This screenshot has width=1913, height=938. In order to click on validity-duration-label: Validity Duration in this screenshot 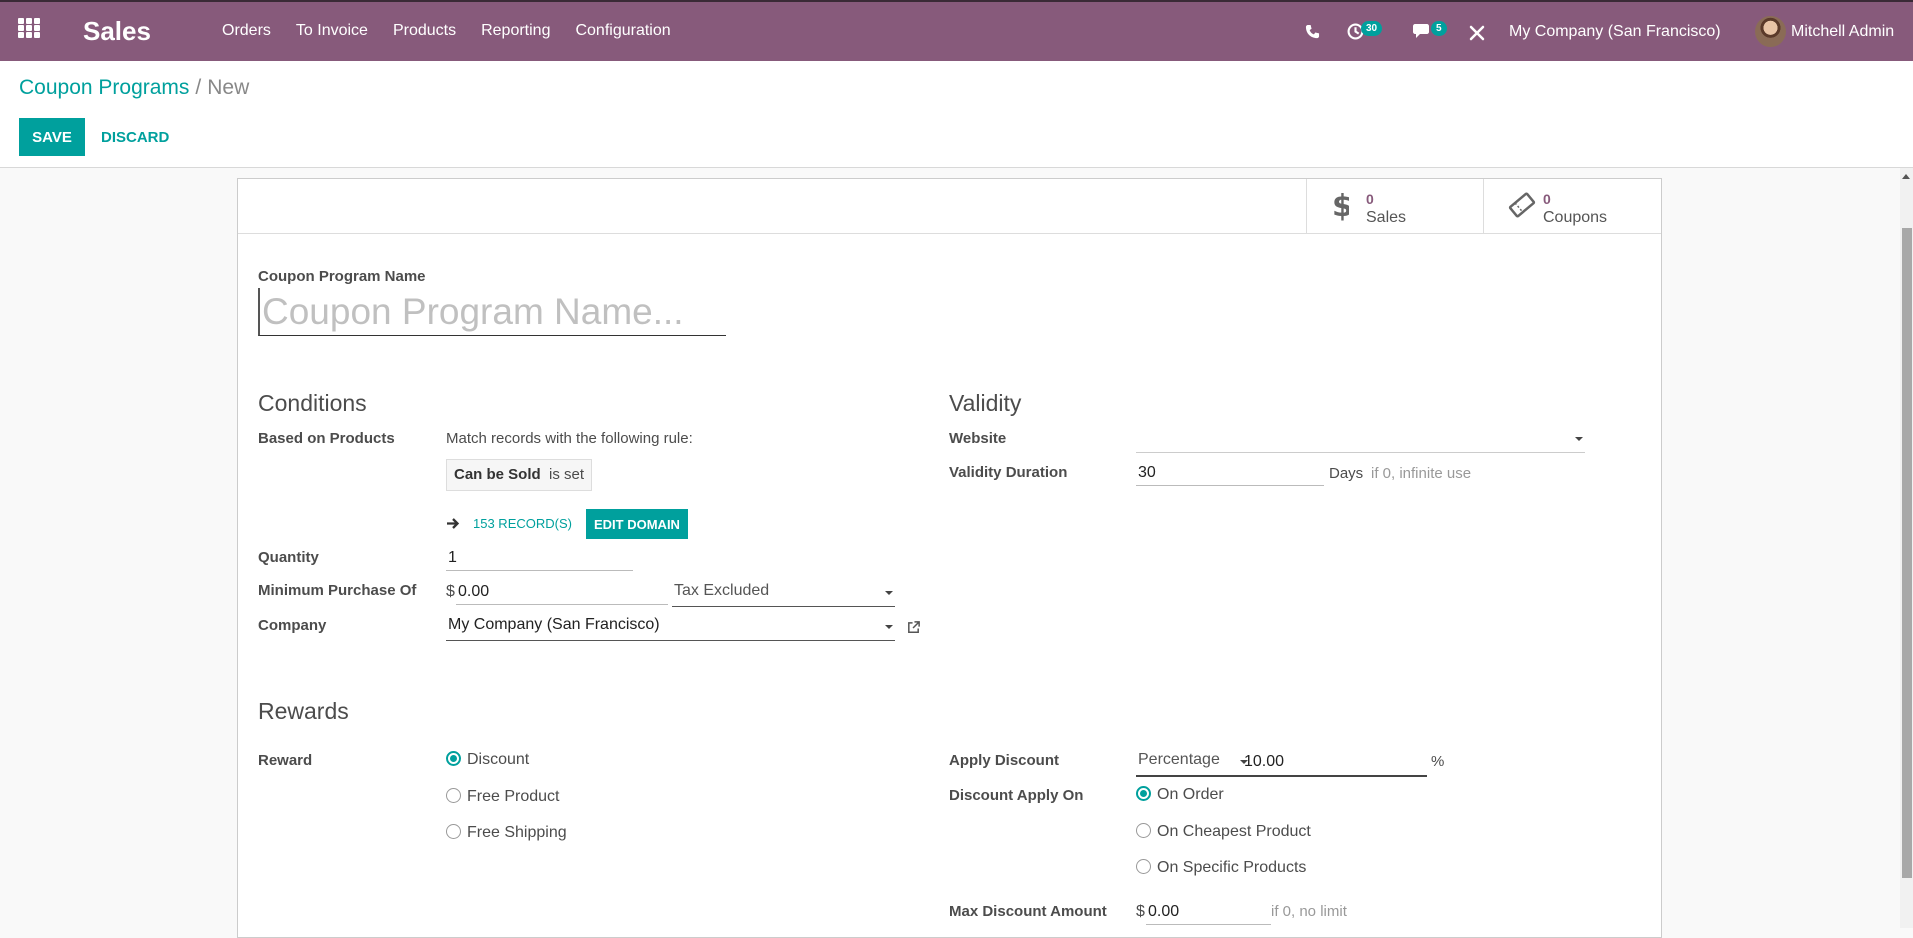, I will do `click(1008, 472)`.